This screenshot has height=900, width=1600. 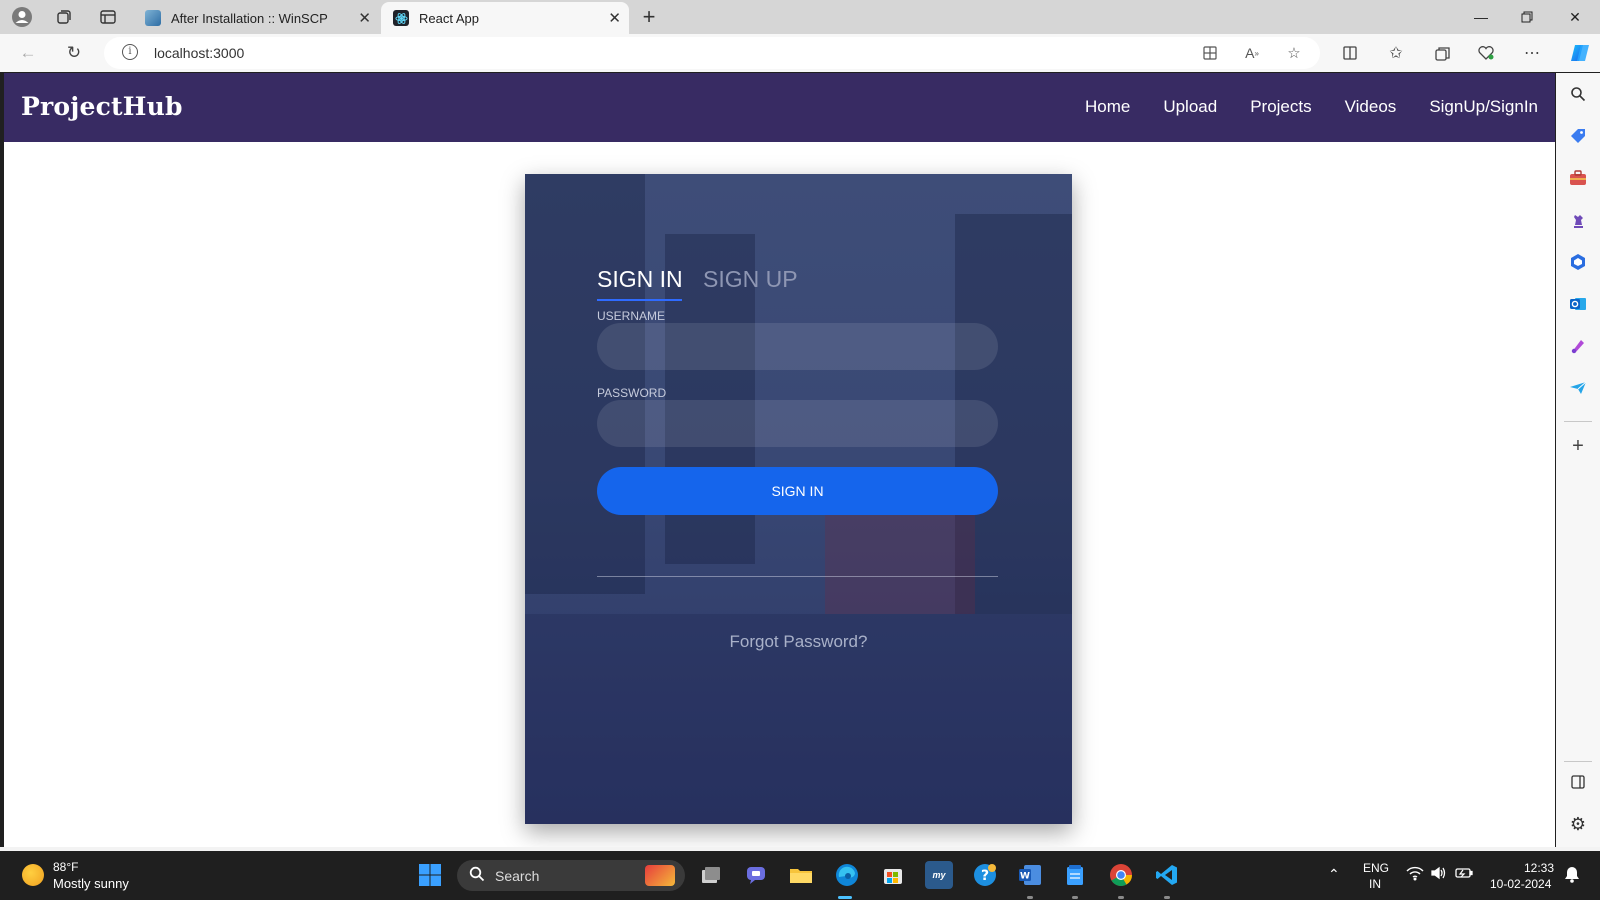 I want to click on microsoft-365-icon, so click(x=1578, y=262).